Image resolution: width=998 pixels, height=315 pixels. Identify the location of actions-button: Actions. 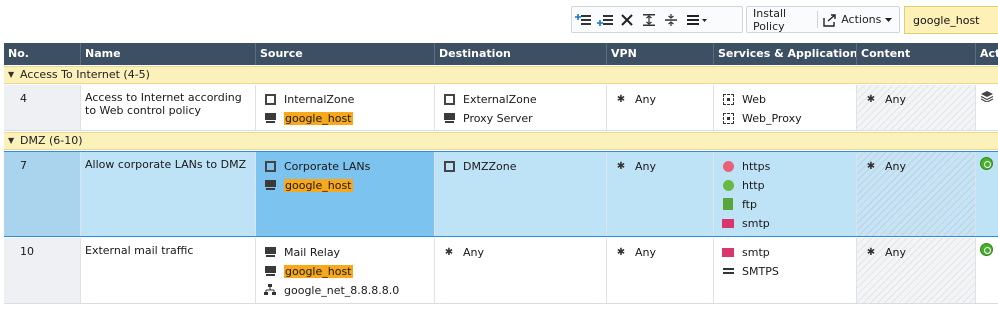
(858, 19).